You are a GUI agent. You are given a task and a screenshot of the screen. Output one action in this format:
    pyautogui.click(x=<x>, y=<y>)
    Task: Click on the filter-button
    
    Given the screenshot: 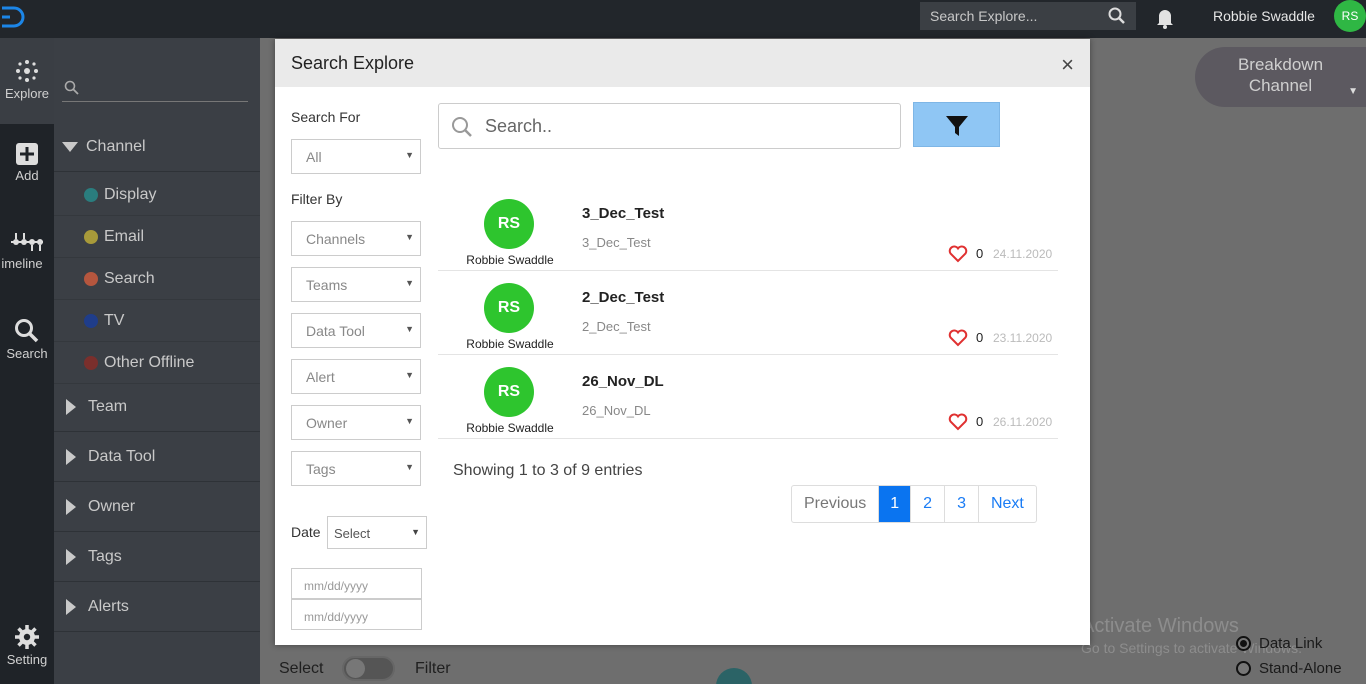 What is the action you would take?
    pyautogui.click(x=956, y=124)
    